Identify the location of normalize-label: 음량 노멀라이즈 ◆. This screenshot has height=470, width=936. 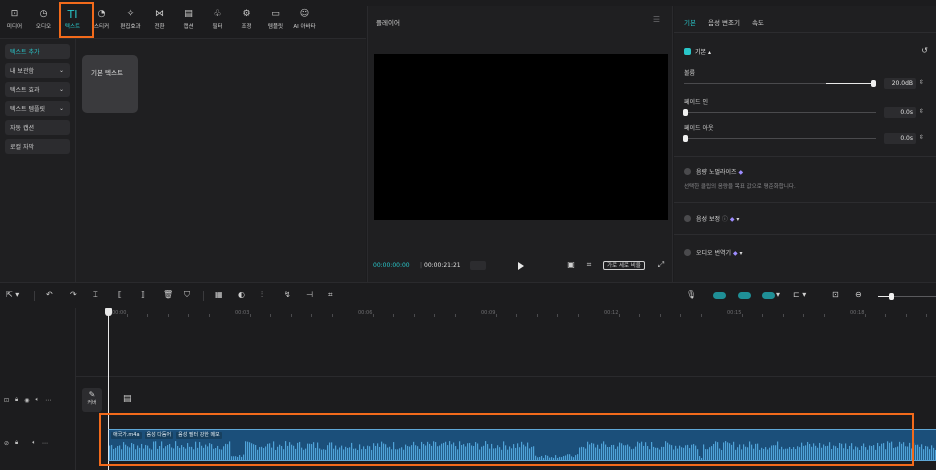
(720, 172).